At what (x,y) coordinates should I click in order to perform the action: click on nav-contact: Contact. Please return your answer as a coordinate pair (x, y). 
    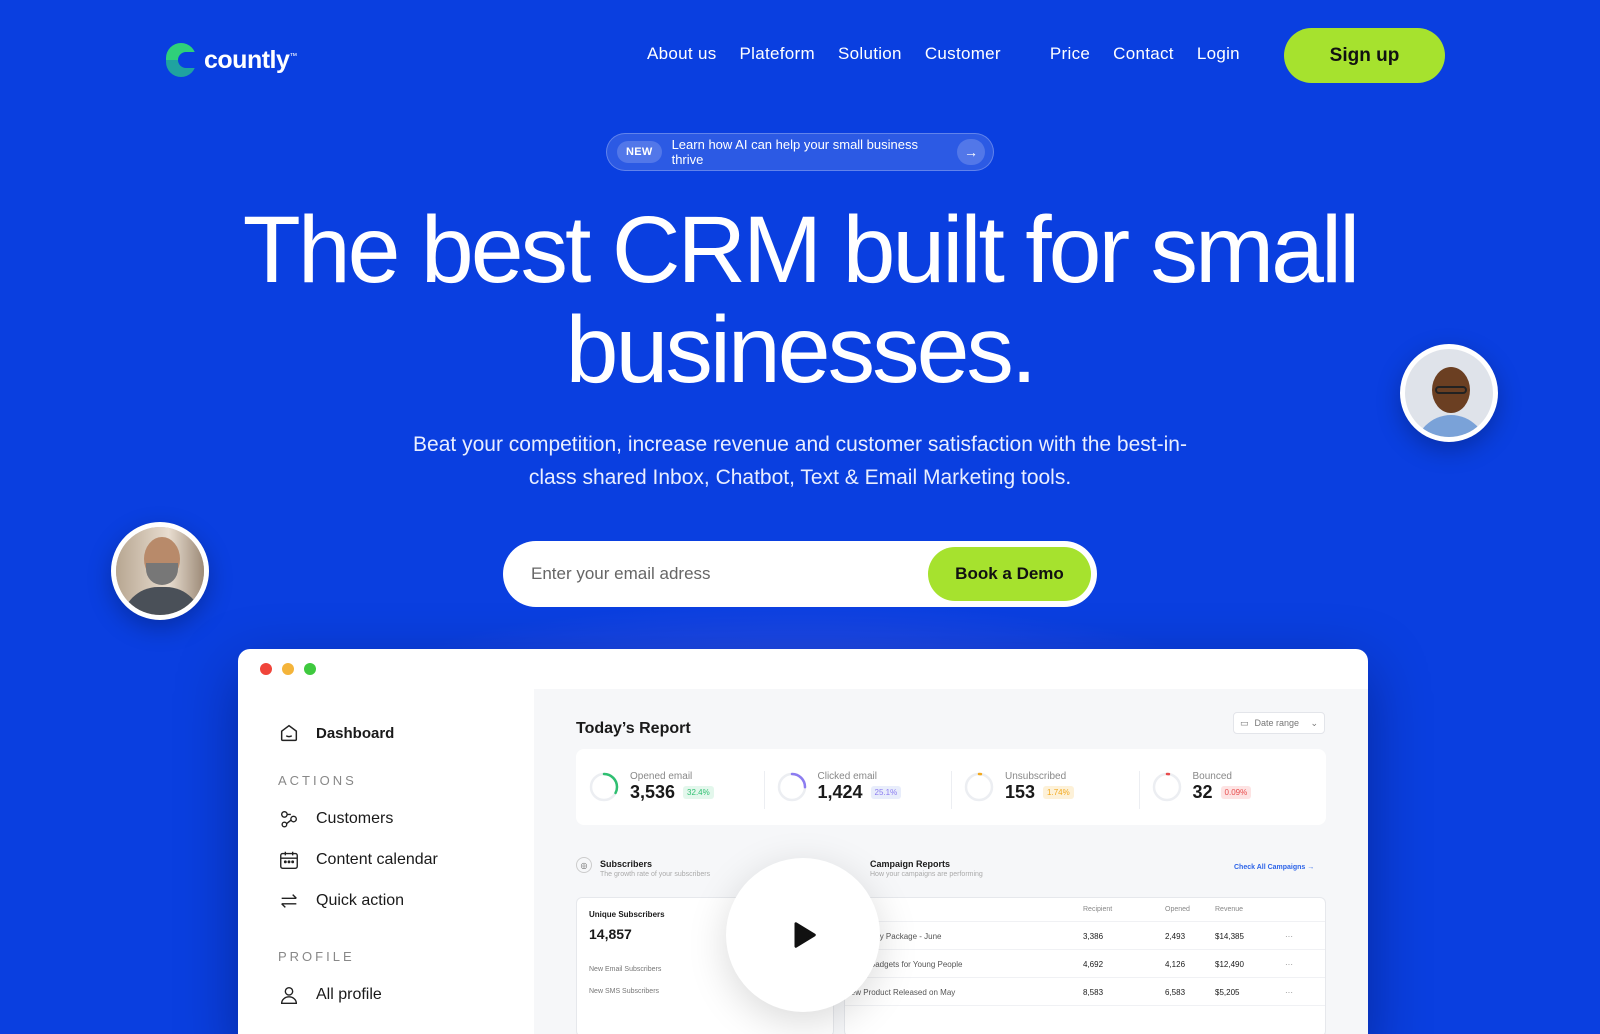
    Looking at the image, I should click on (1143, 54).